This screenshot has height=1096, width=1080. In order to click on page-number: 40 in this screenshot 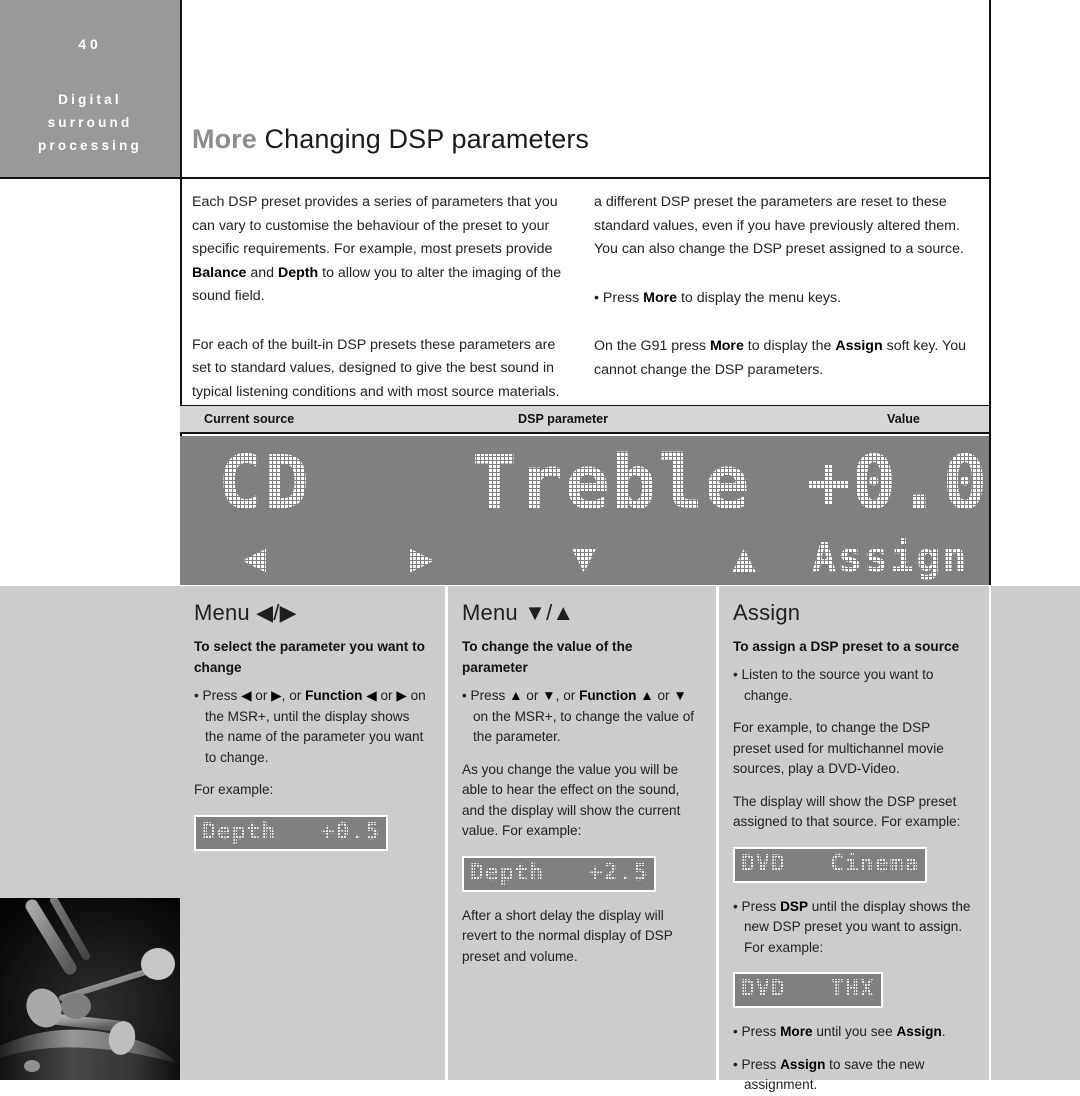, I will do `click(90, 44)`.